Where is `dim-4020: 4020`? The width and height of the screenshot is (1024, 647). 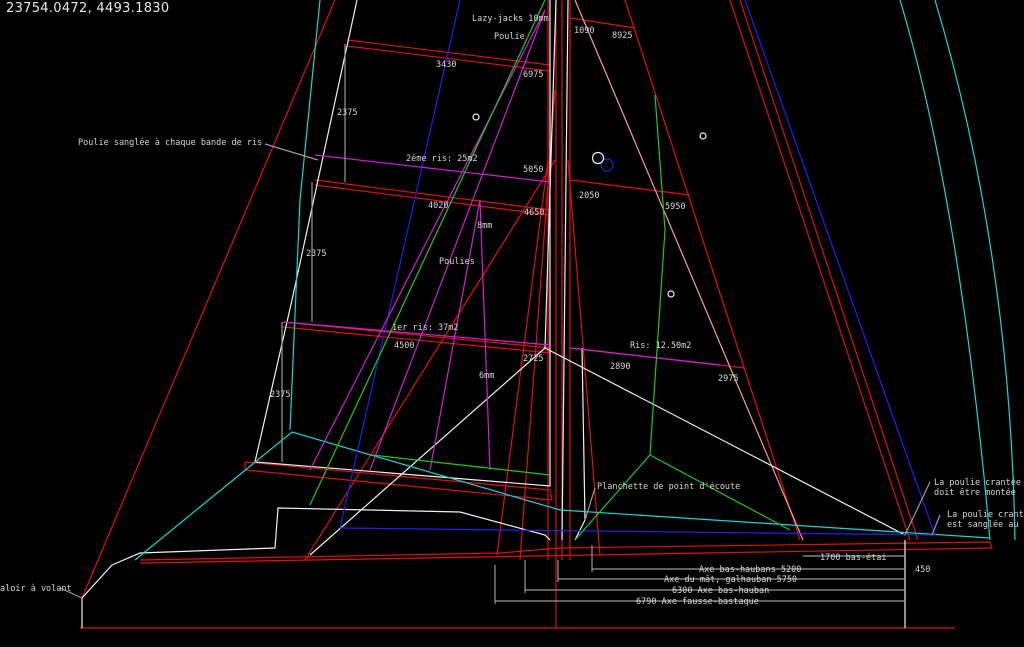
dim-4020: 4020 is located at coordinates (438, 206).